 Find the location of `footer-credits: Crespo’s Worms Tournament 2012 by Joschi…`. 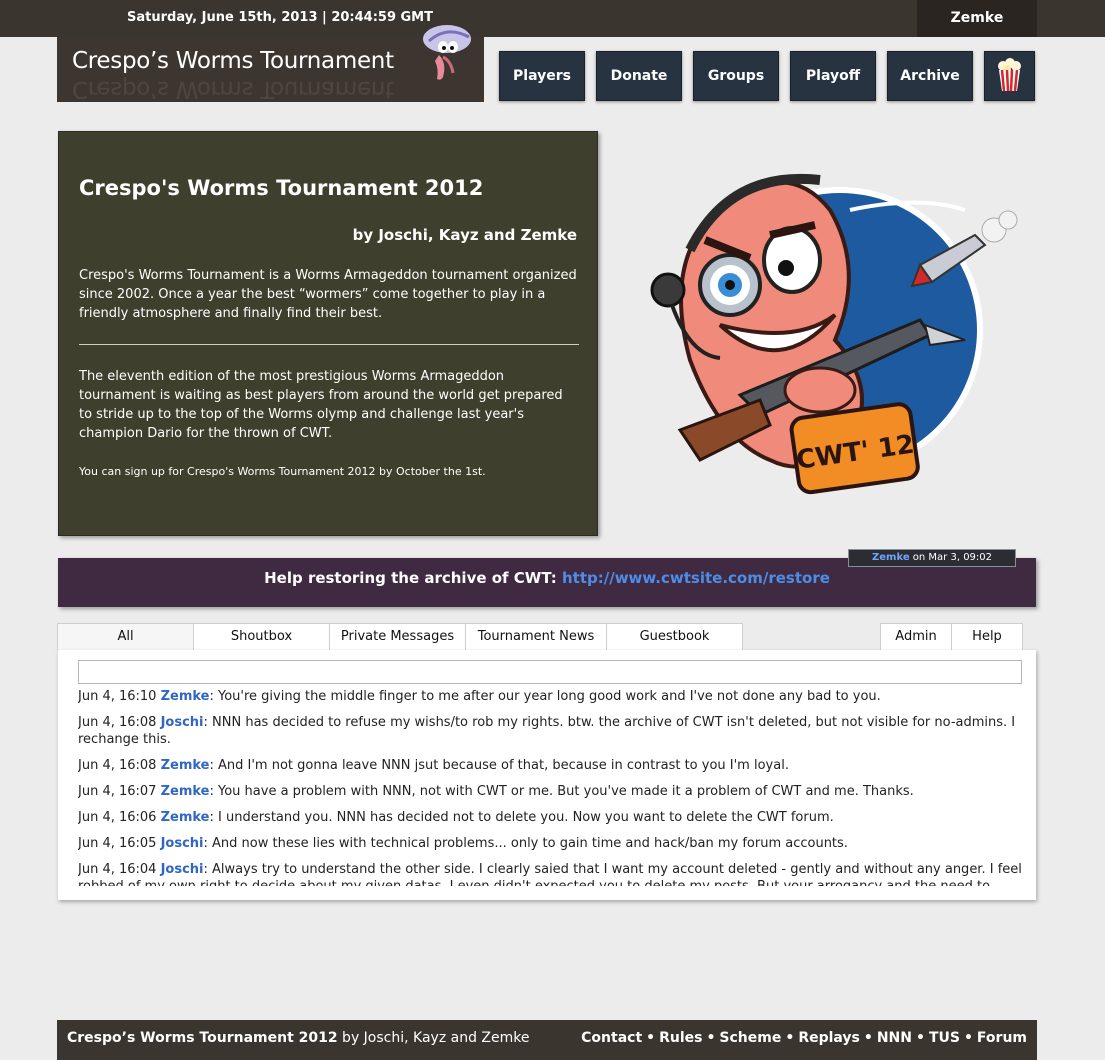

footer-credits: Crespo’s Worms Tournament 2012 by Joschi… is located at coordinates (298, 1038).